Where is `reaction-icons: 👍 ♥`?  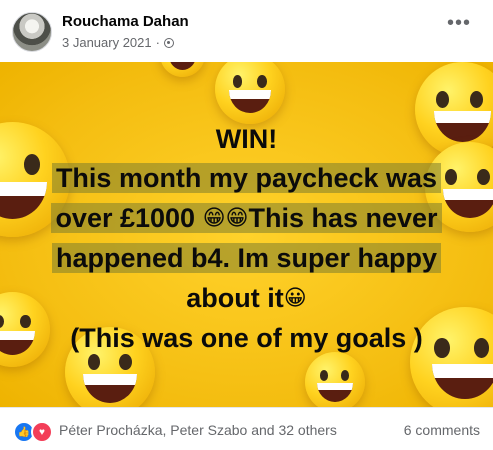
reaction-icons: 👍 ♥ is located at coordinates (33, 432).